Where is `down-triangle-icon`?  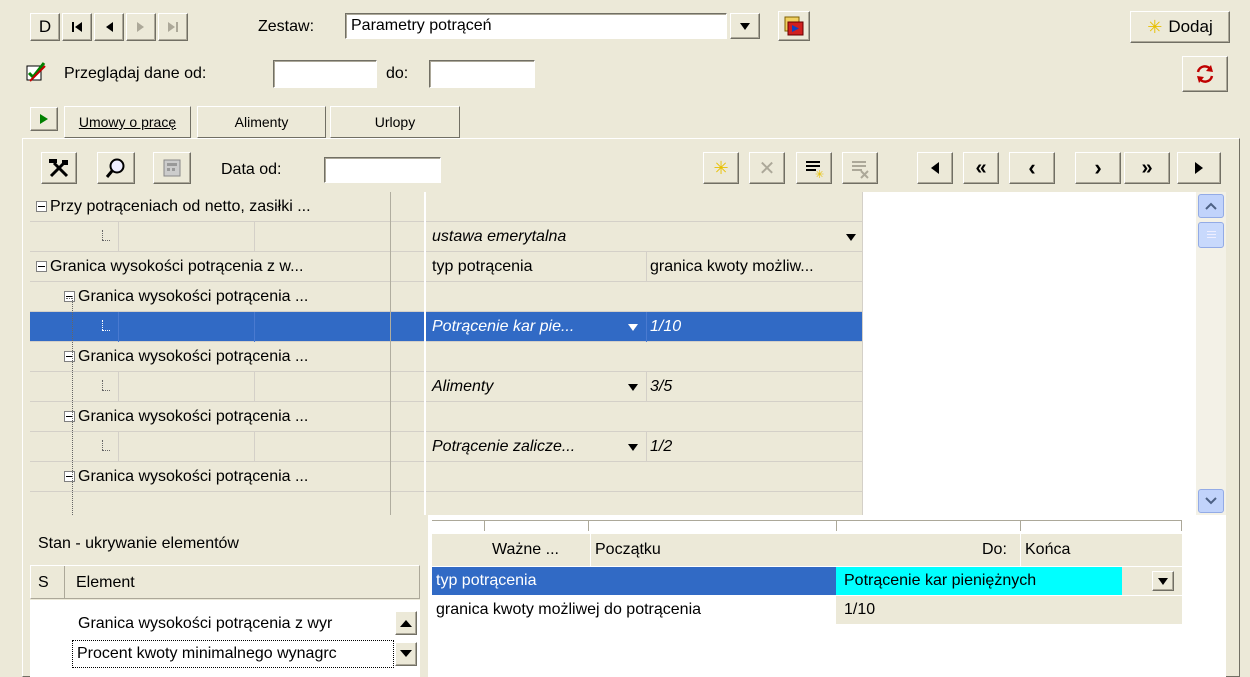 down-triangle-icon is located at coordinates (406, 653).